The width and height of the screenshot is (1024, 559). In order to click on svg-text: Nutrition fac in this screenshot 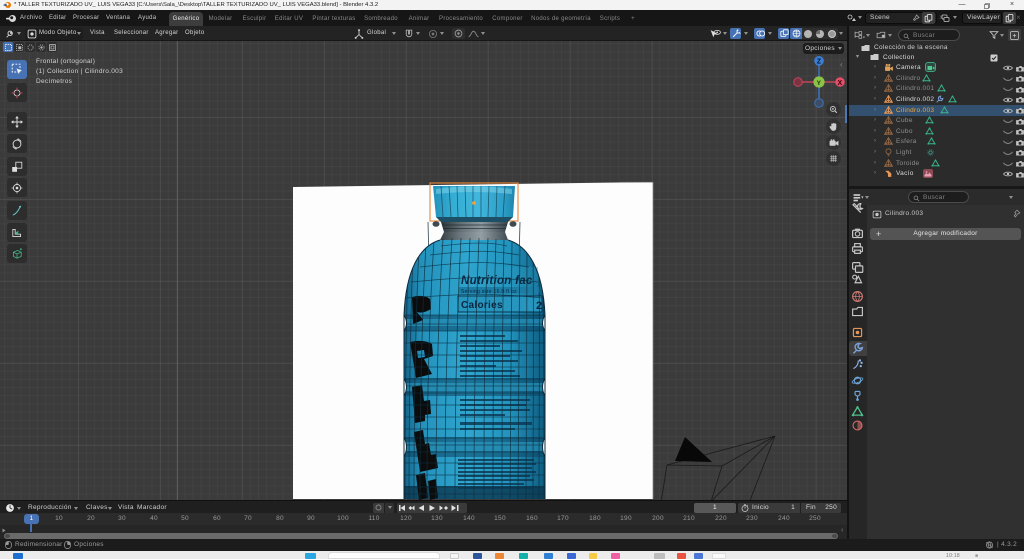, I will do `click(497, 281)`.